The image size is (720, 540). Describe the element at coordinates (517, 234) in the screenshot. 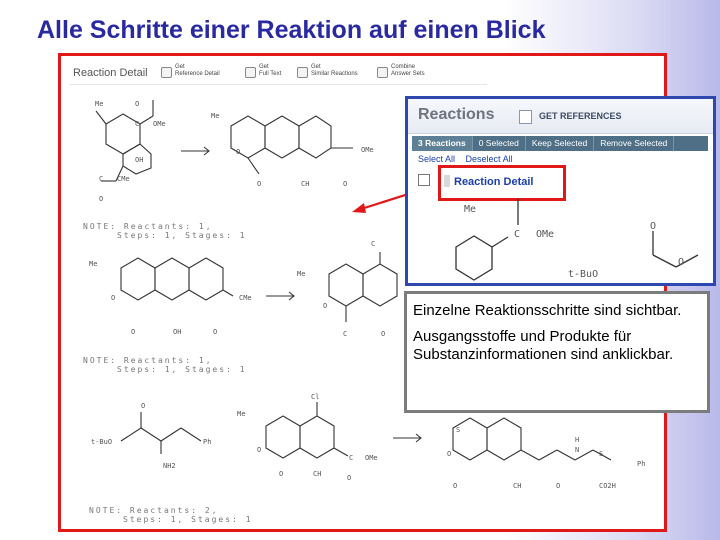

I see `svg-text: C` at that location.